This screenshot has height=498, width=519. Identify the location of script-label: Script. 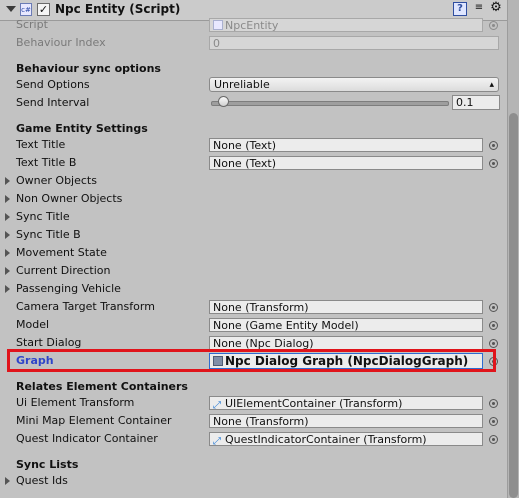
(32, 24).